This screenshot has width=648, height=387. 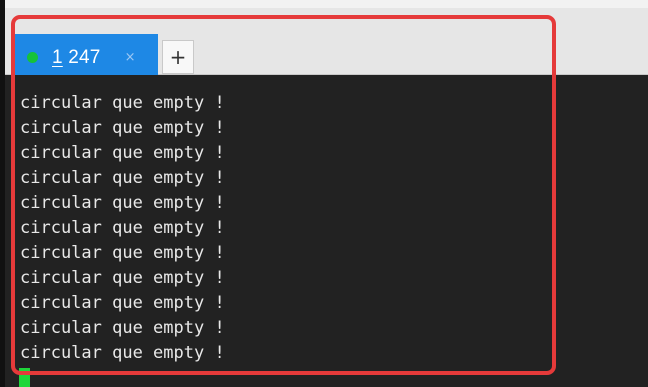 What do you see at coordinates (57, 57) in the screenshot?
I see `tab-title-mnemonic: 1` at bounding box center [57, 57].